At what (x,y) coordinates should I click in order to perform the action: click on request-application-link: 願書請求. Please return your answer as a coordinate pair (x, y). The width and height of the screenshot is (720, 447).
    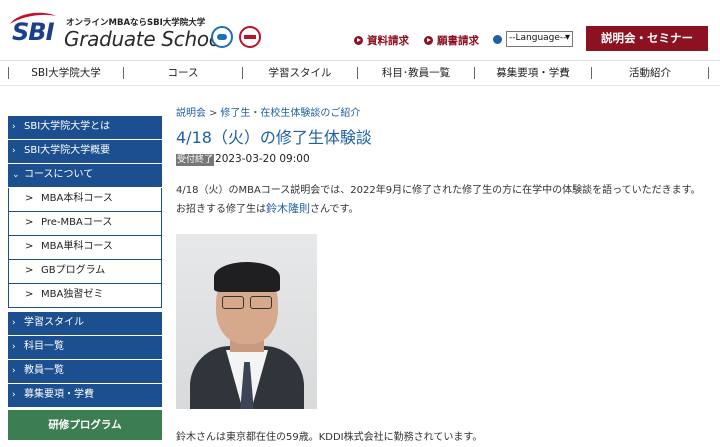
    Looking at the image, I should click on (451, 40).